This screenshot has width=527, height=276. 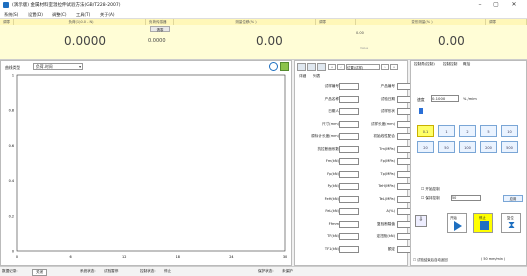 I want to click on load-subvalue: 0.0000, so click(x=157, y=41).